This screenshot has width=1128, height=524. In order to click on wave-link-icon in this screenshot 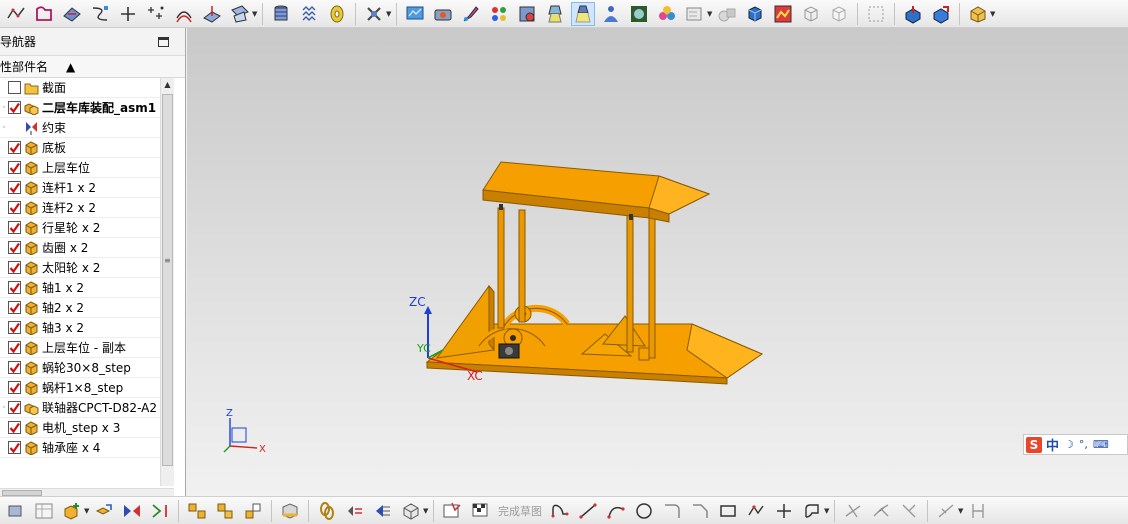, I will do `click(355, 511)`.